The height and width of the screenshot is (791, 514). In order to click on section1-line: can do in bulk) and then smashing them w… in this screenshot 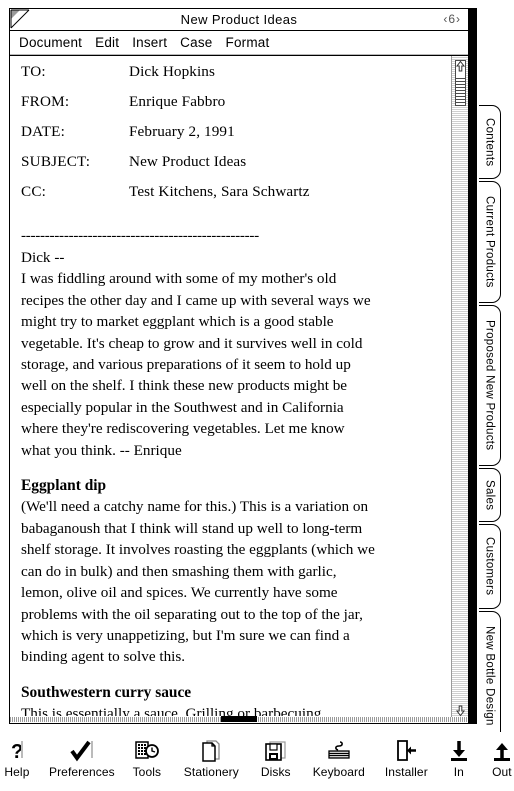, I will do `click(179, 571)`.